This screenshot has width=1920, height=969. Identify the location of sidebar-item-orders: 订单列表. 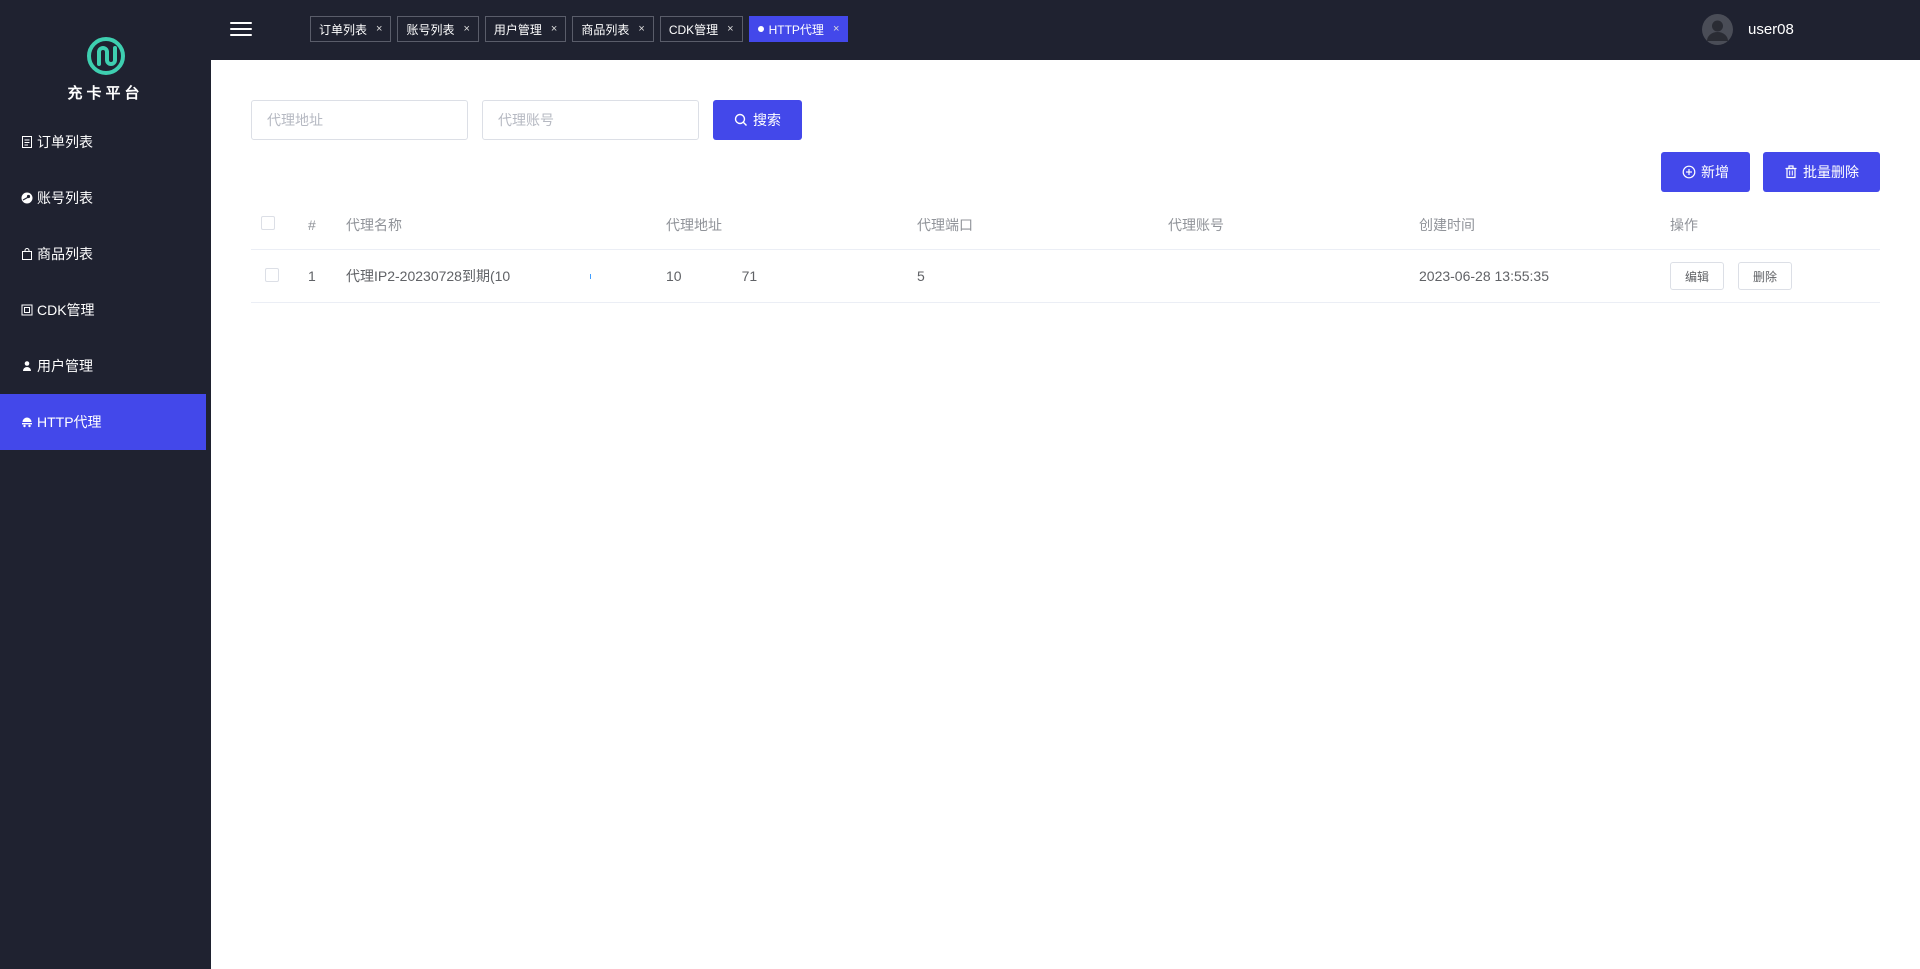
(103, 142).